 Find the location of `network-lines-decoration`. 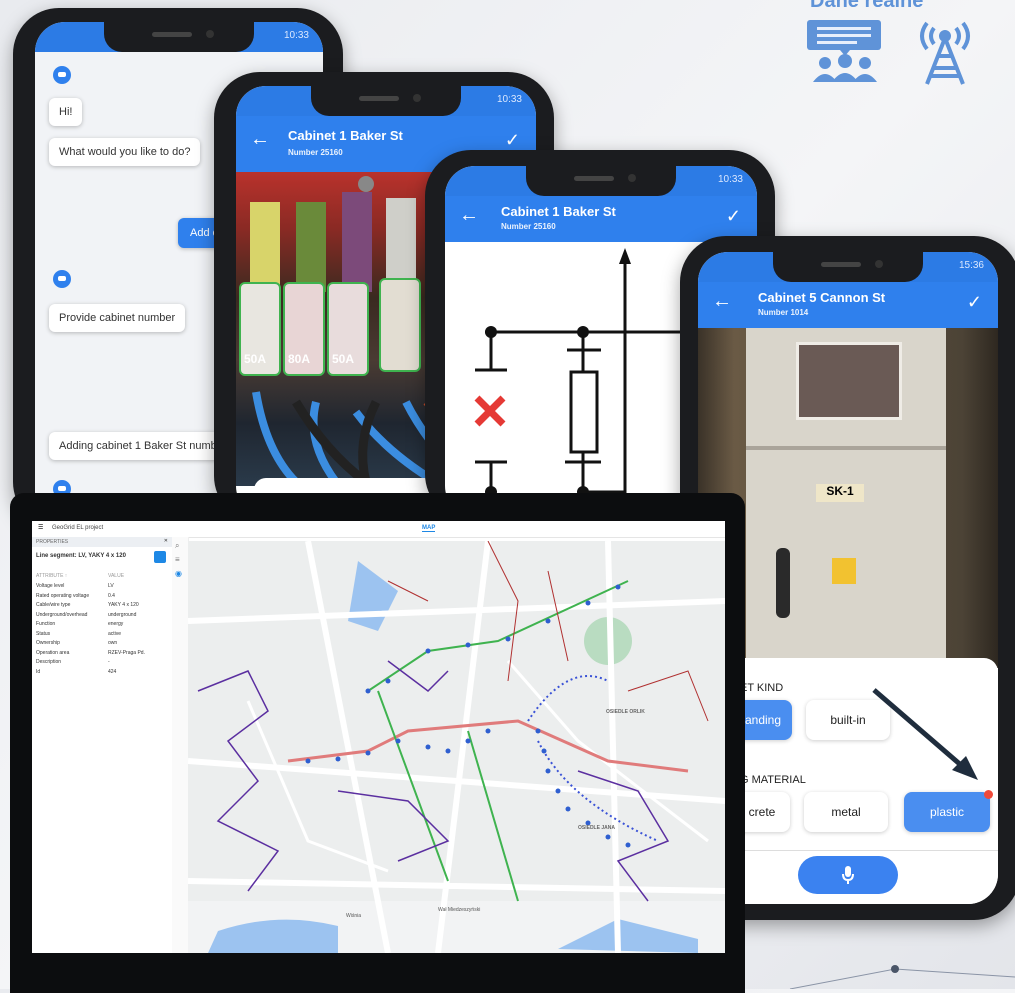

network-lines-decoration is located at coordinates (902, 977).